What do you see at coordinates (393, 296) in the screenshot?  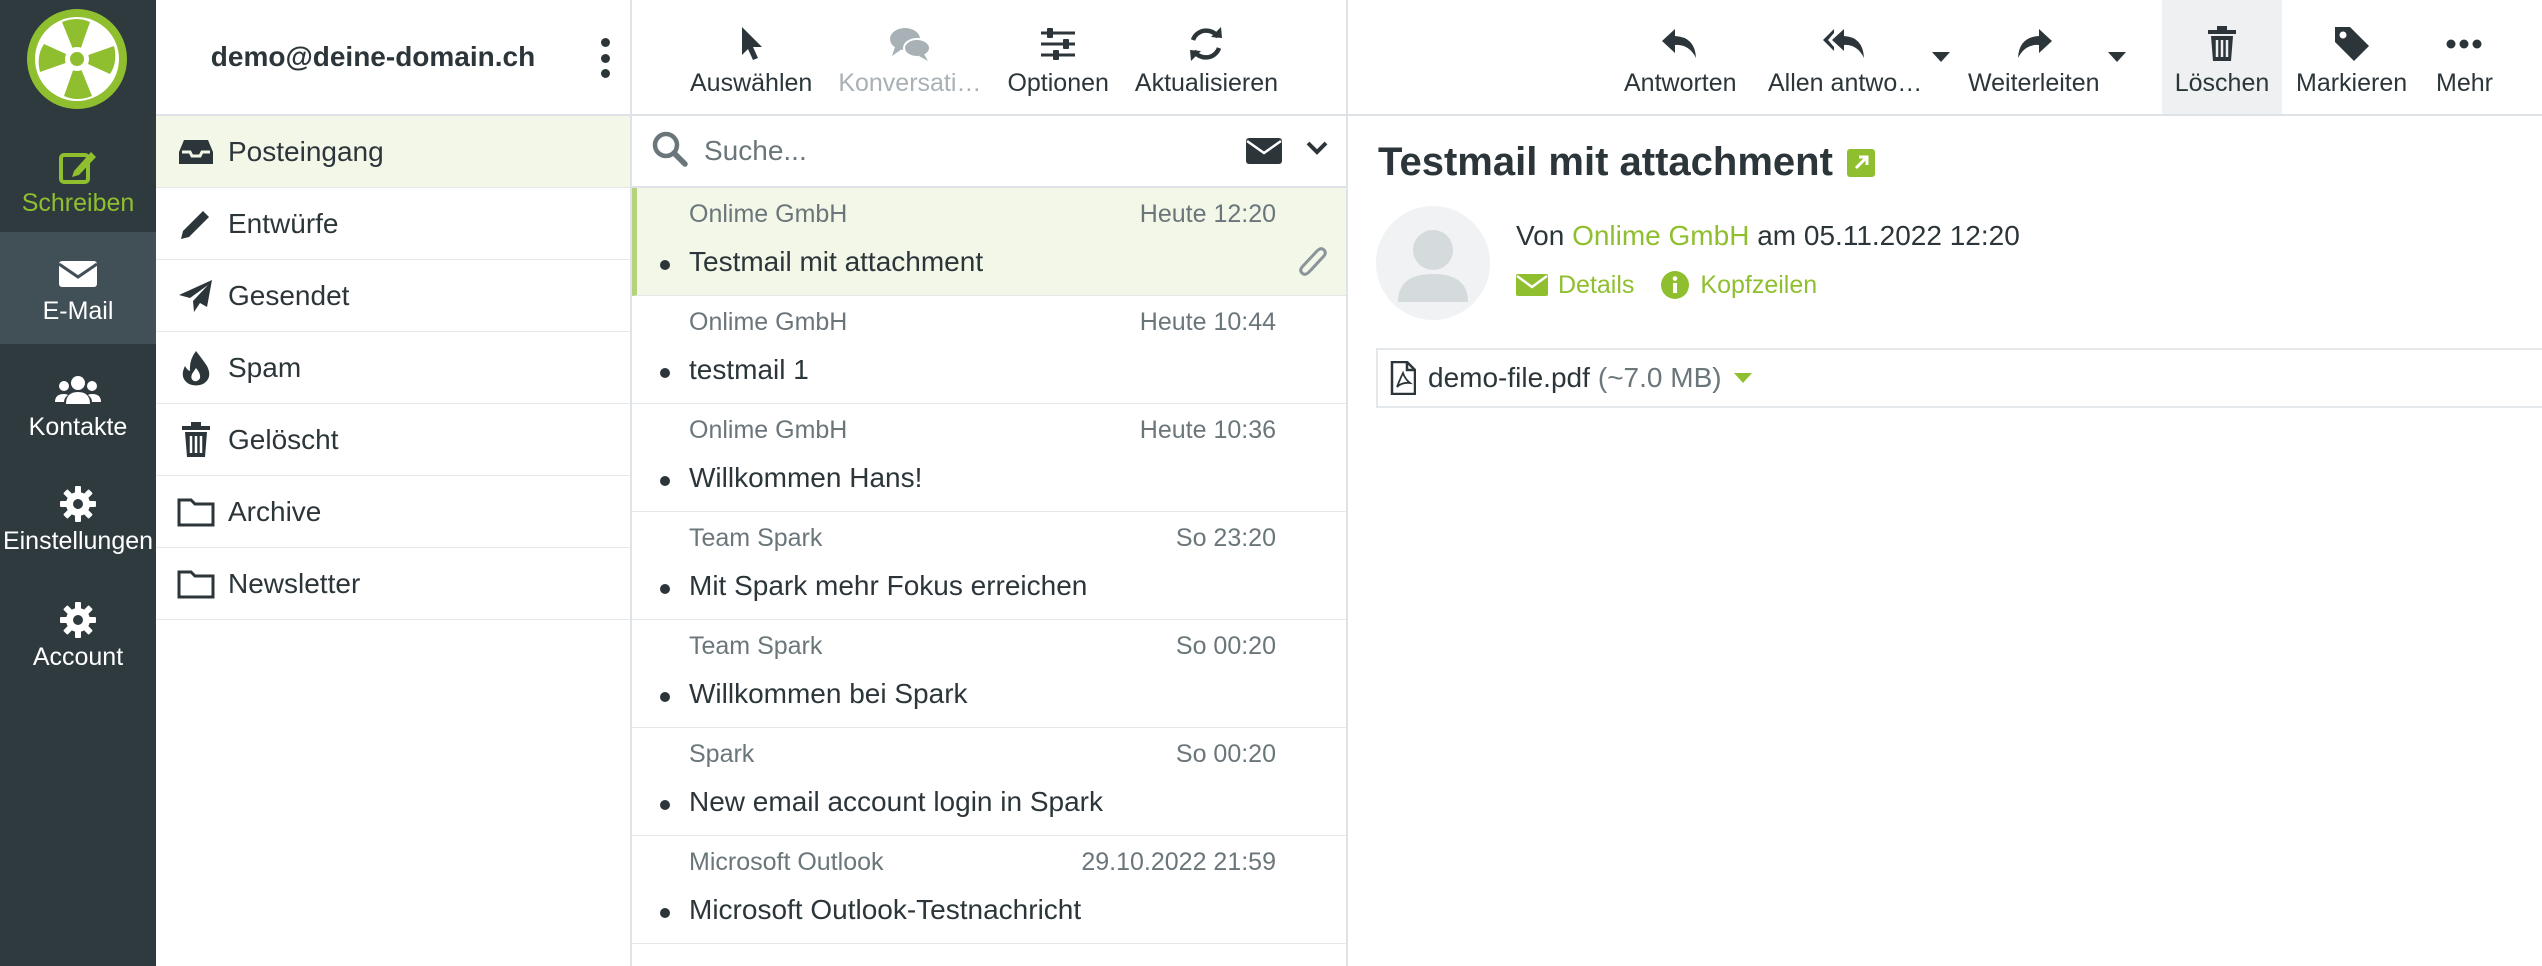 I see `folder-sent: Gesendet` at bounding box center [393, 296].